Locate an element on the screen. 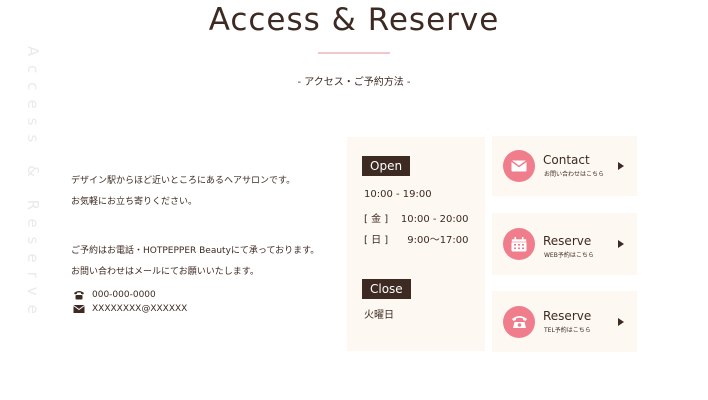 The height and width of the screenshot is (400, 708). intro-line: お問い合わせはメールにてお願いいたします。 is located at coordinates (165, 272).